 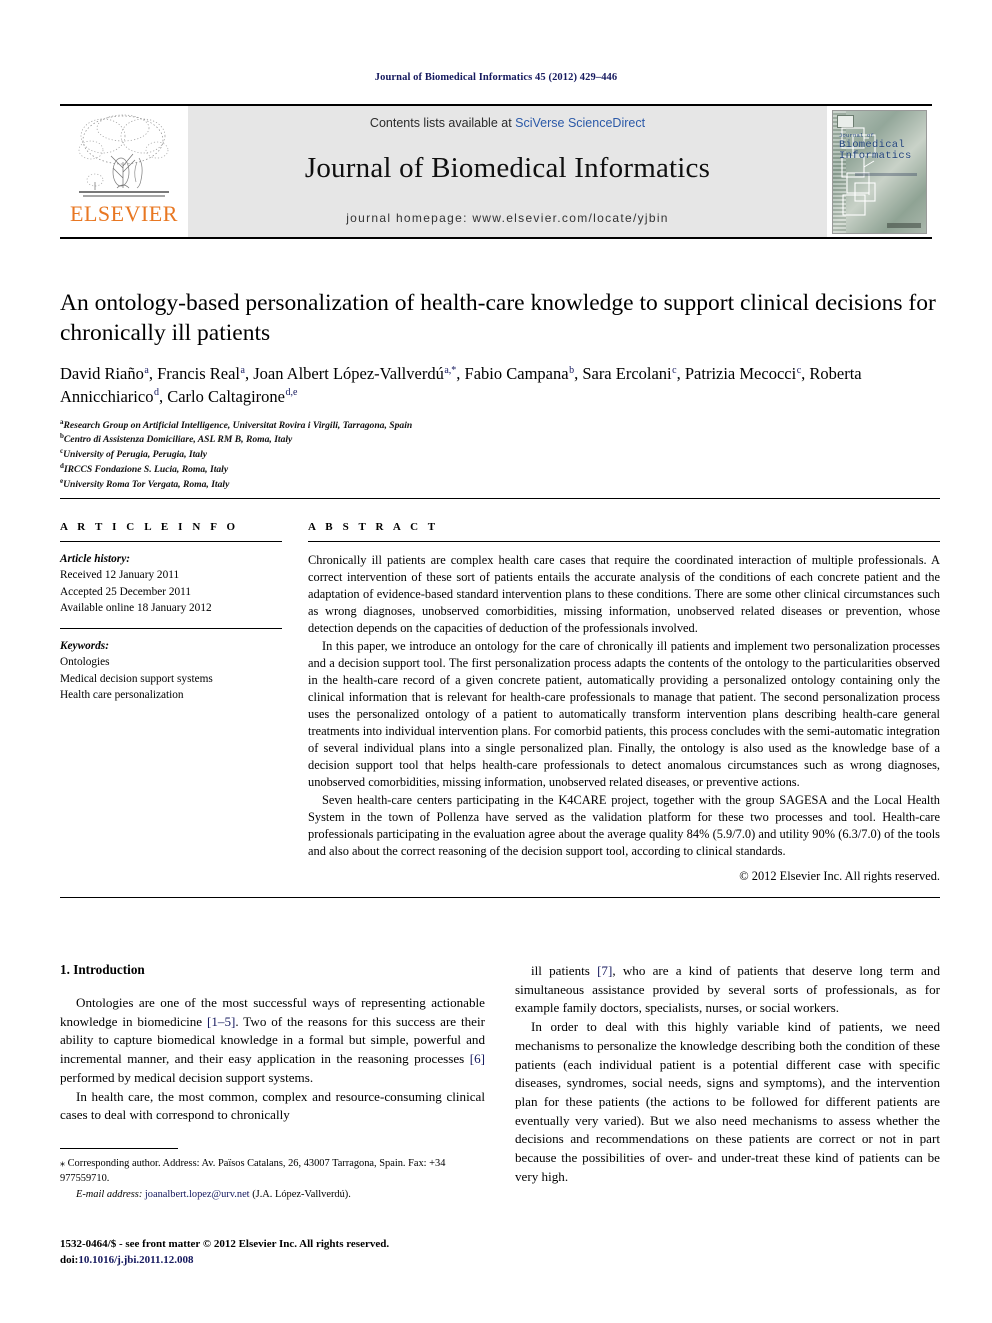 I want to click on imprint-doi-line: doi:10.1016/j.jbi.2011.12.008, so click(x=280, y=1261).